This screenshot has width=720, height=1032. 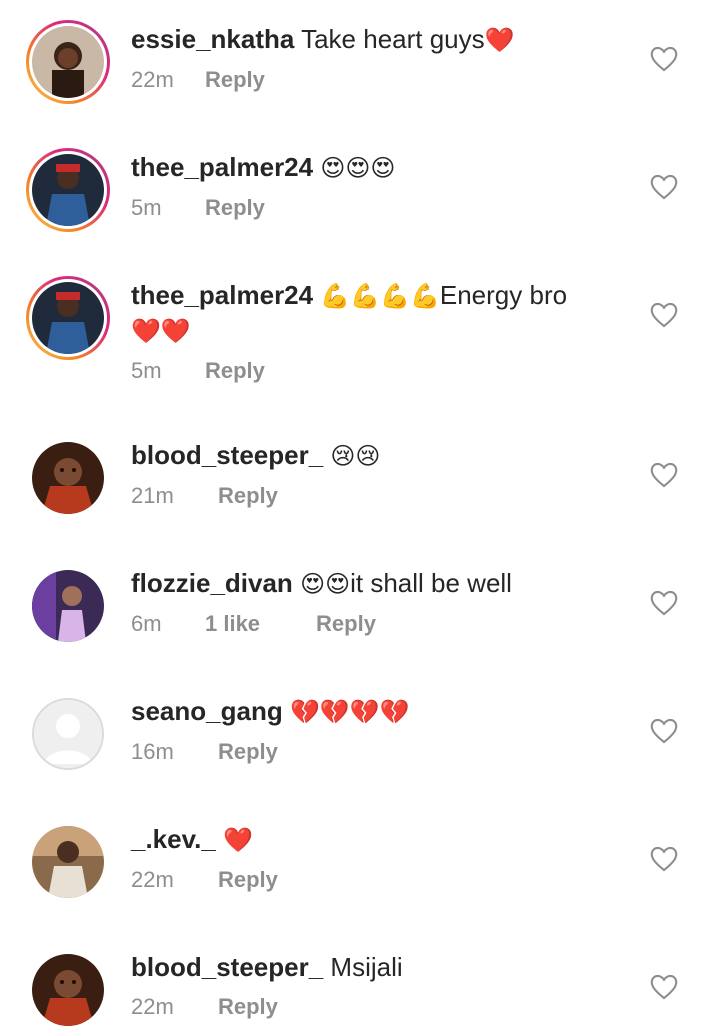 I want to click on comment-text: Take heart guys, so click(x=393, y=39).